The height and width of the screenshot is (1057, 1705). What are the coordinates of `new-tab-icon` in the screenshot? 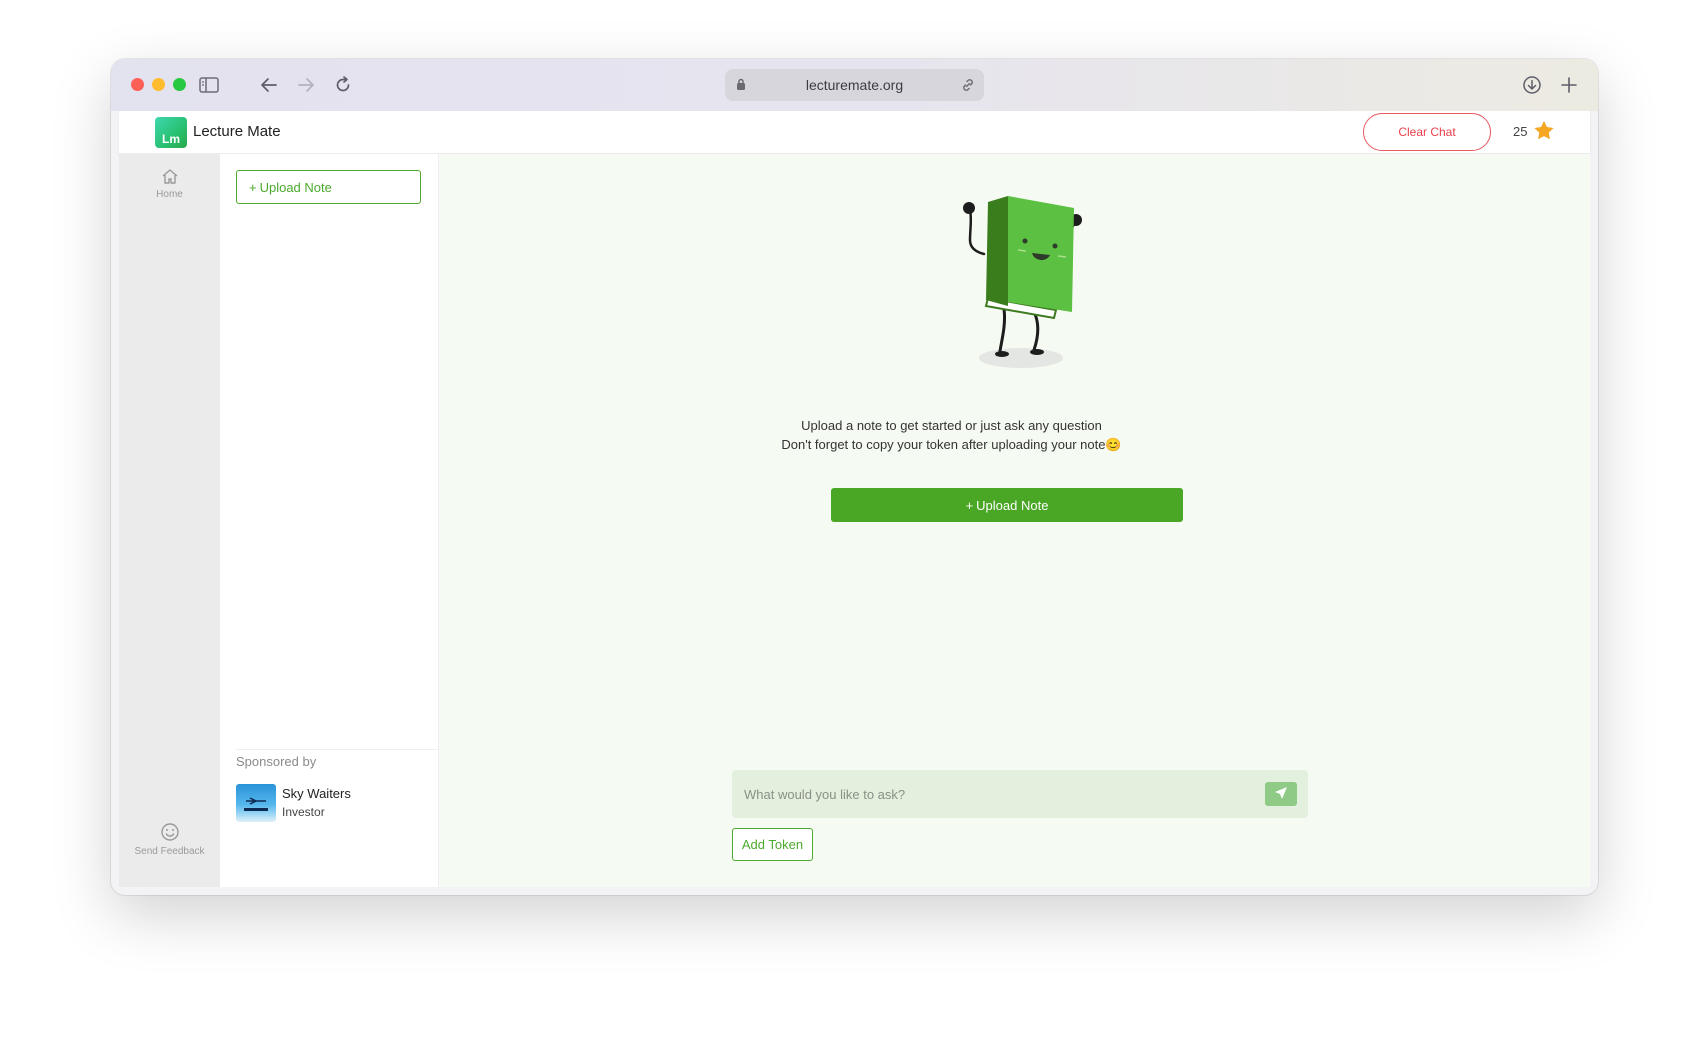 It's located at (1569, 85).